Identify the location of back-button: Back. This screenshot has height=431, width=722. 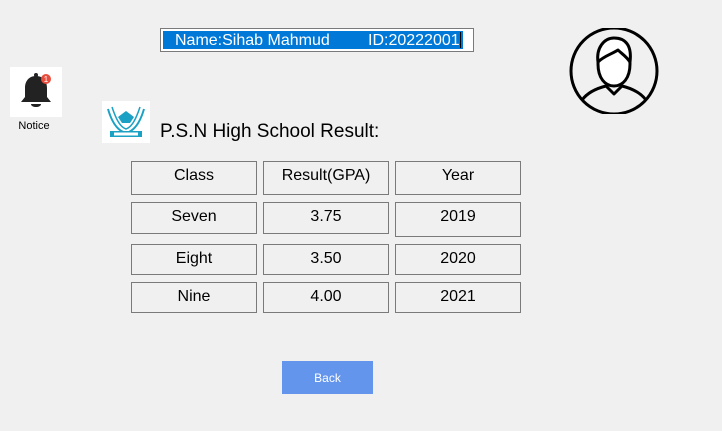
(327, 377).